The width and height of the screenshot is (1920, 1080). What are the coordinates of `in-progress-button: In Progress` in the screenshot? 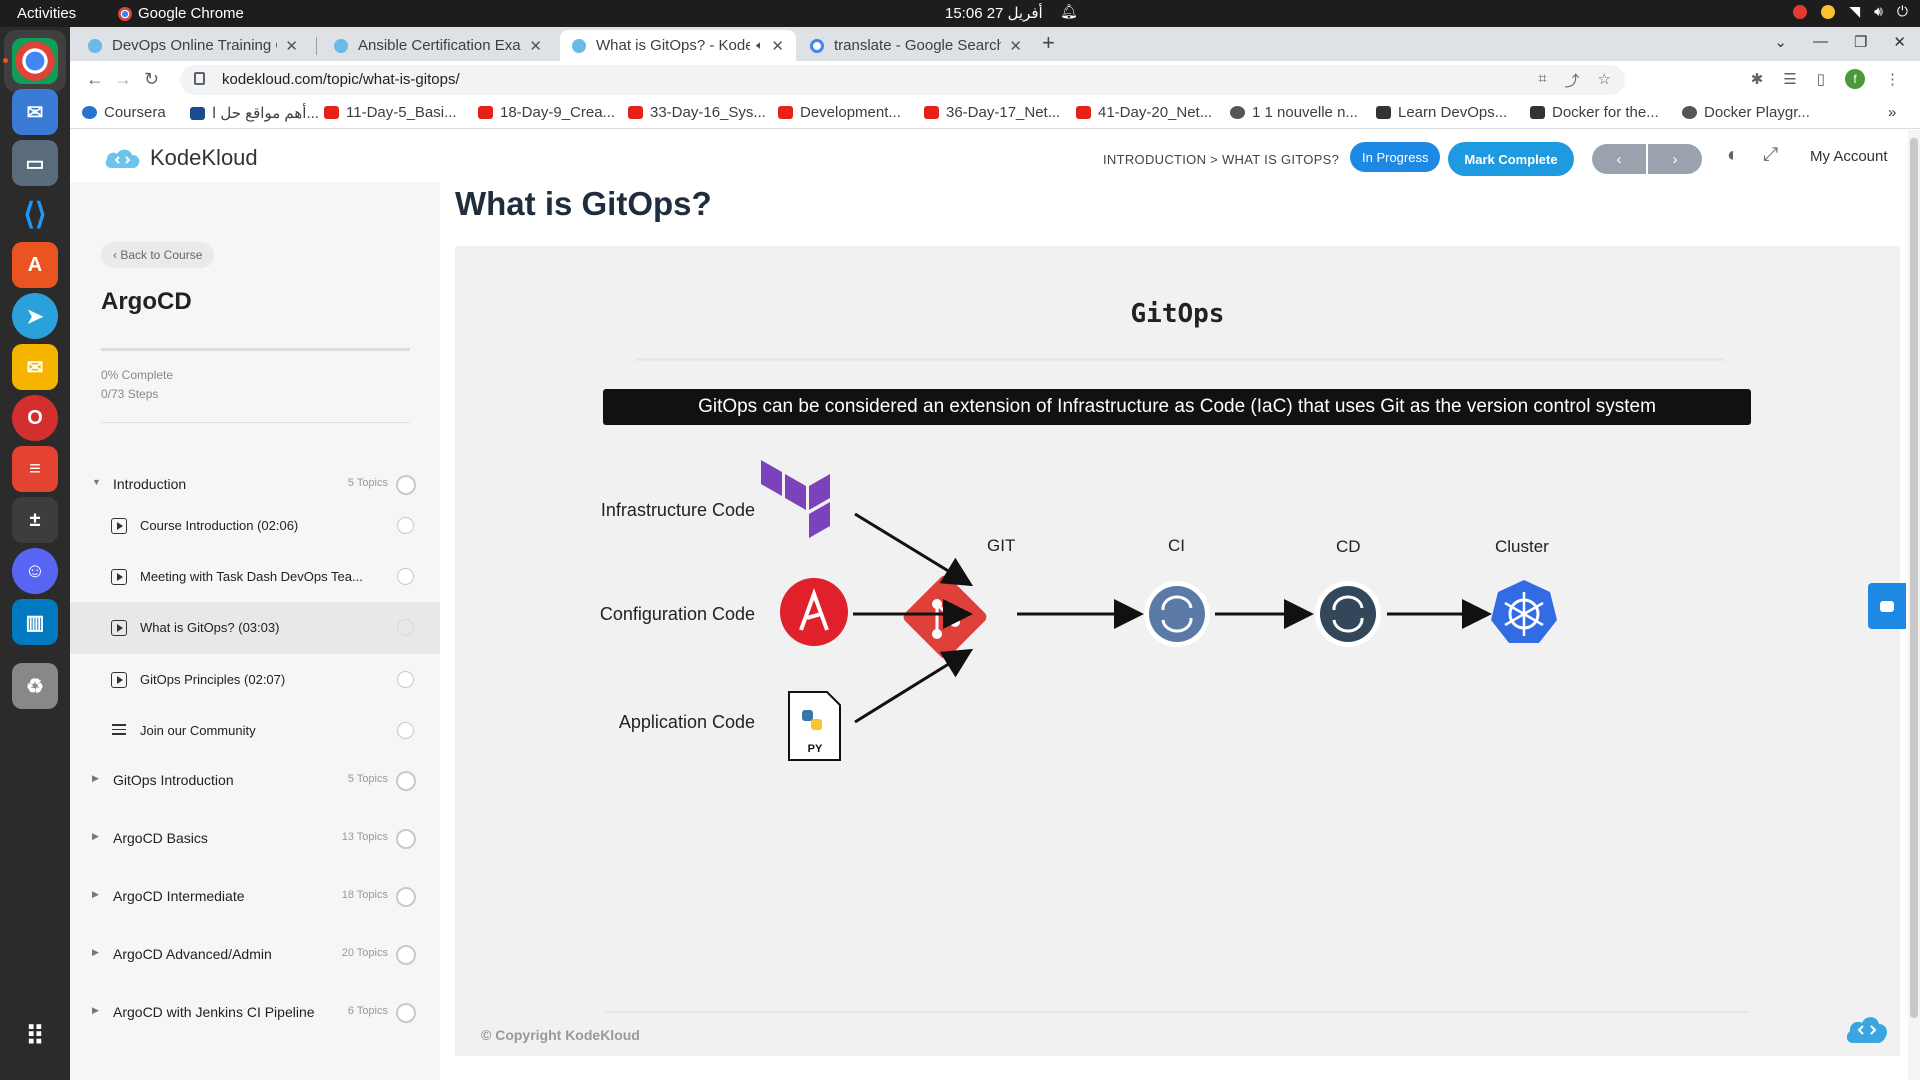 It's located at (1395, 157).